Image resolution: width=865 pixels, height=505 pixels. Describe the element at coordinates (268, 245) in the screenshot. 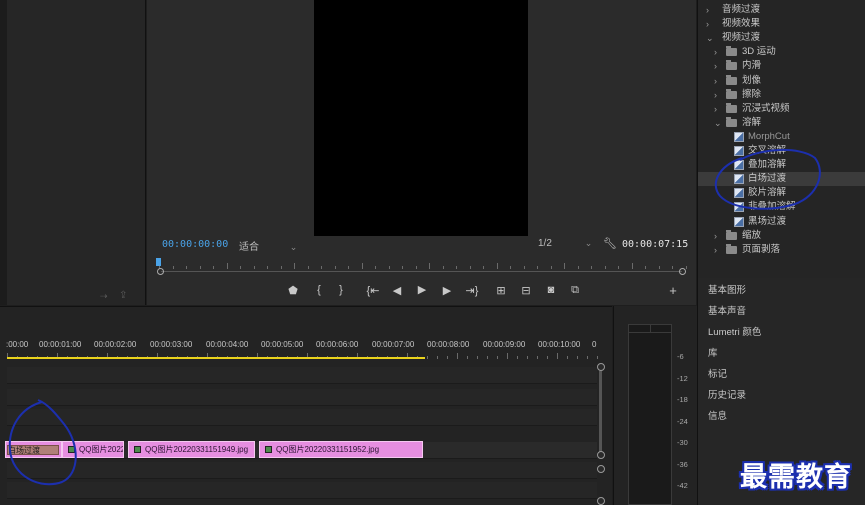

I see `zoom-fit-select: 适合 ⌄` at that location.